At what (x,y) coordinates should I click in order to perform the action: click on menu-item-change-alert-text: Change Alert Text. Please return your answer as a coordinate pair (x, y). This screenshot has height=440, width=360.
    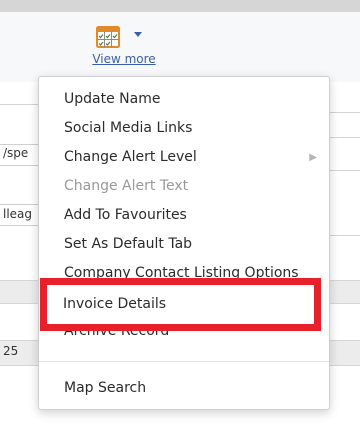
    Looking at the image, I should click on (184, 186).